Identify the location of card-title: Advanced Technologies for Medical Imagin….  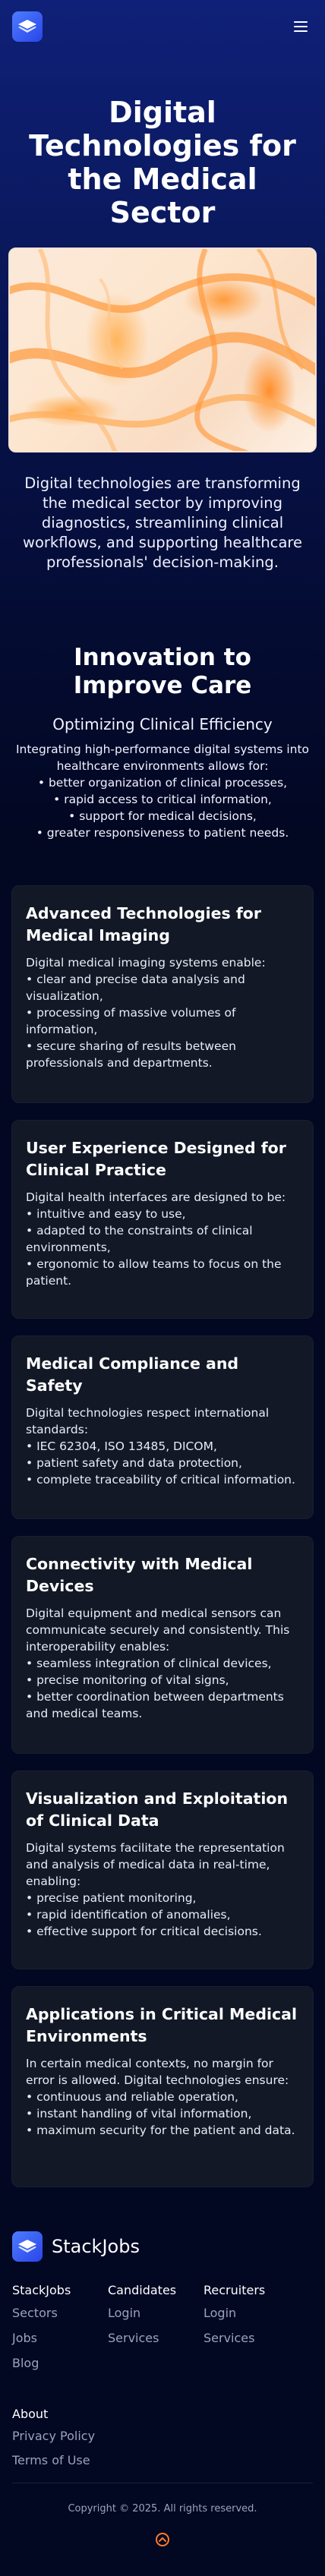
(143, 924).